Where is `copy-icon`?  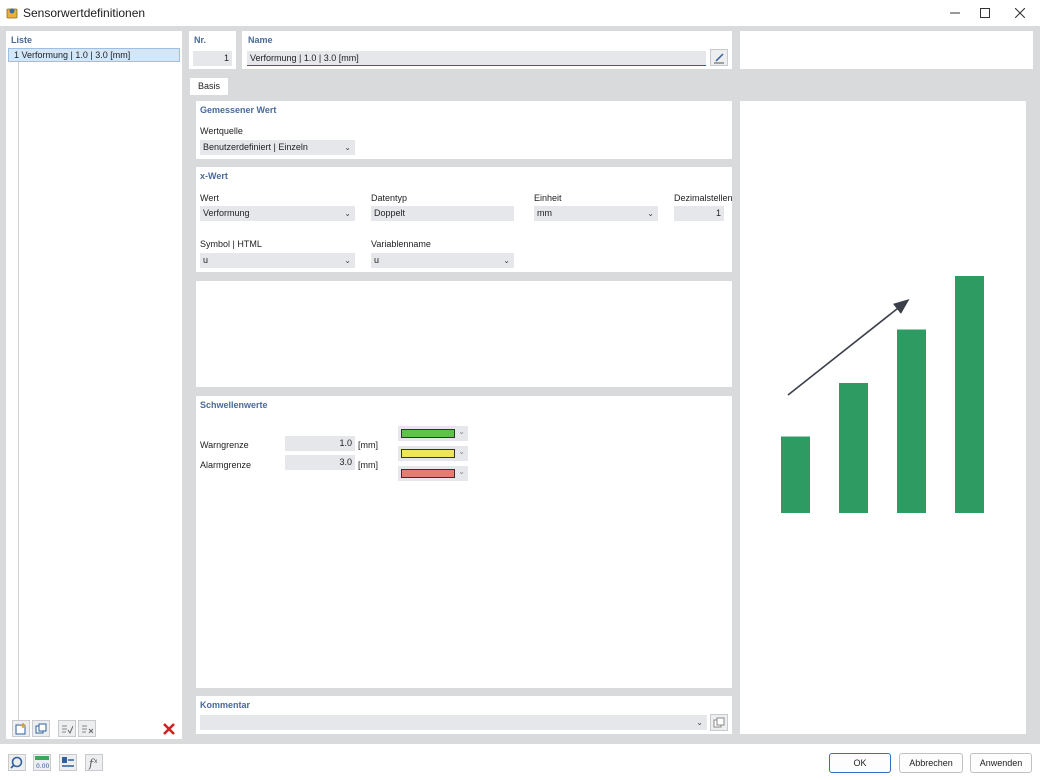
copy-icon is located at coordinates (41, 728).